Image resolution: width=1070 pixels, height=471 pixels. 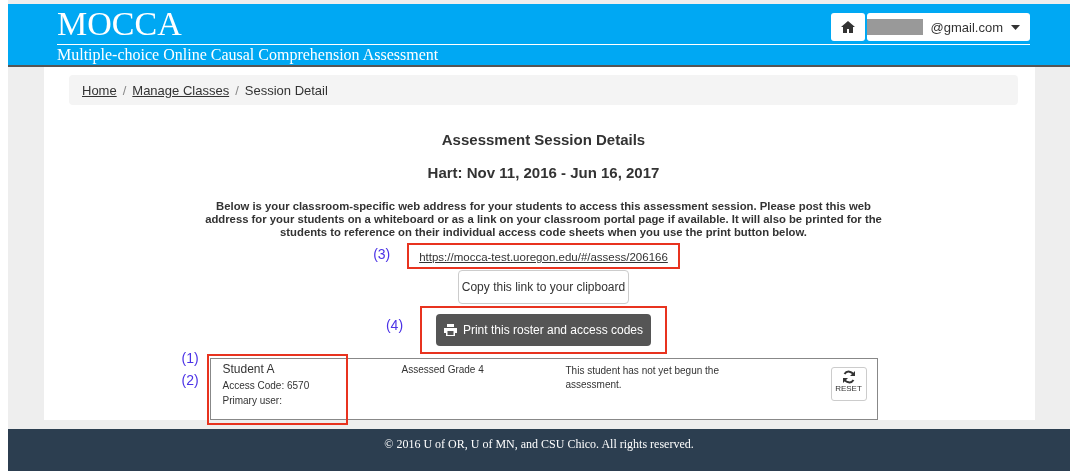 What do you see at coordinates (248, 55) in the screenshot?
I see `site-subtitle: Multiple-choice Online Causal Comprehension Assessment` at bounding box center [248, 55].